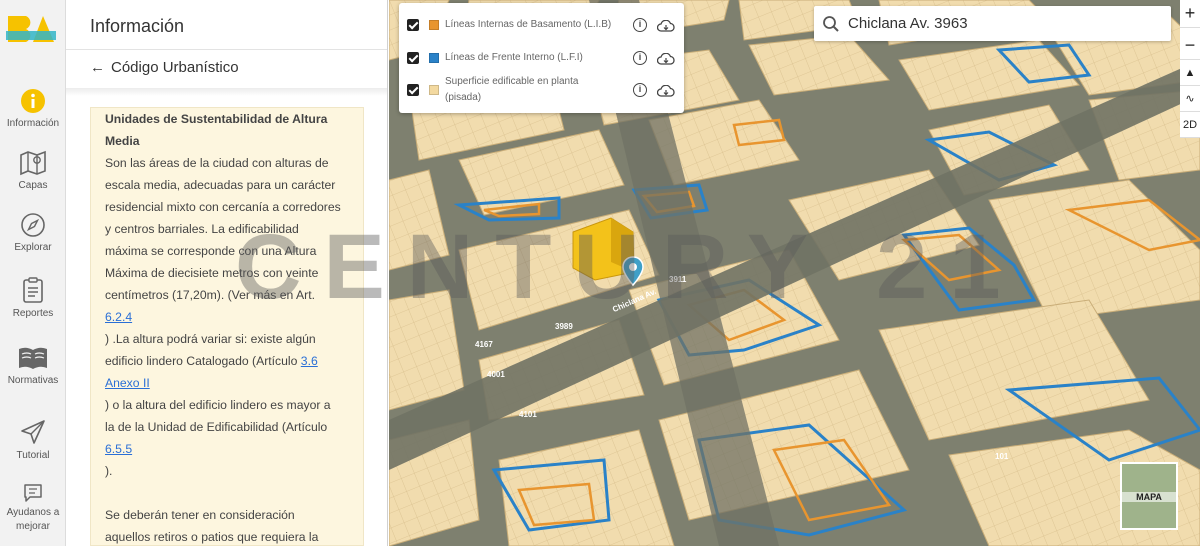 The height and width of the screenshot is (546, 1200). I want to click on rail-item-explorar: Explorar, so click(33, 233).